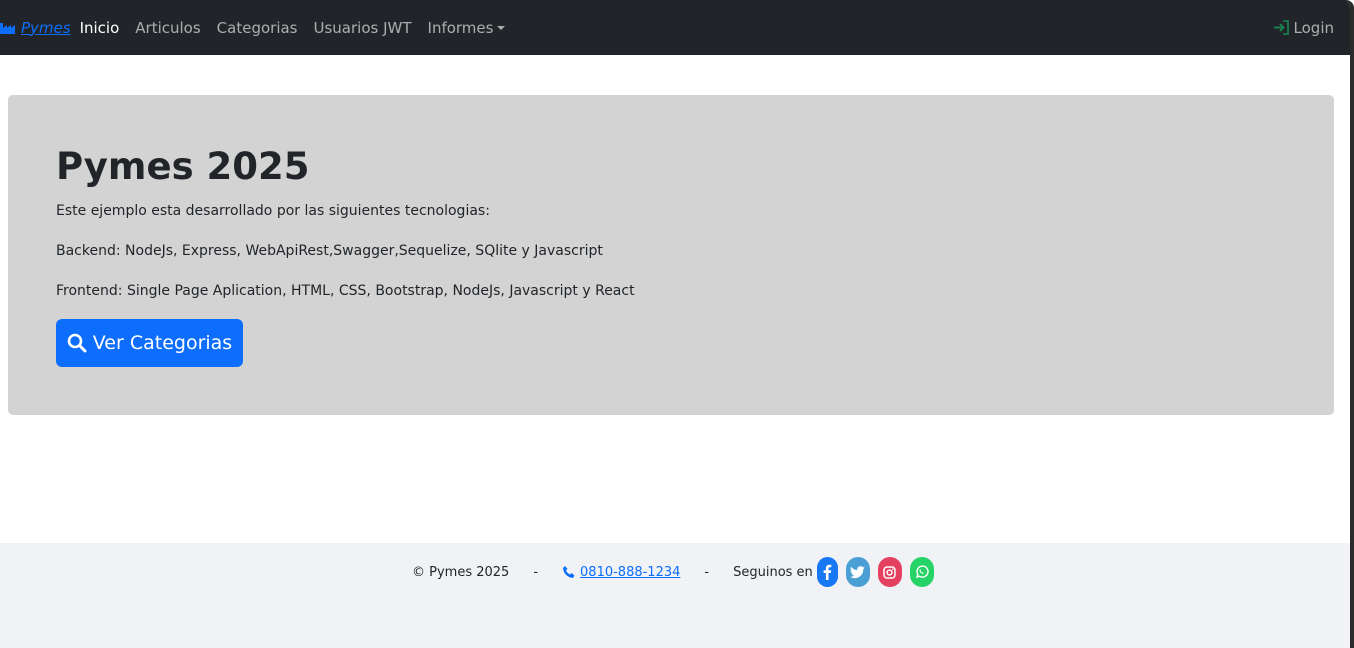  What do you see at coordinates (889, 572) in the screenshot?
I see `instagram-icon` at bounding box center [889, 572].